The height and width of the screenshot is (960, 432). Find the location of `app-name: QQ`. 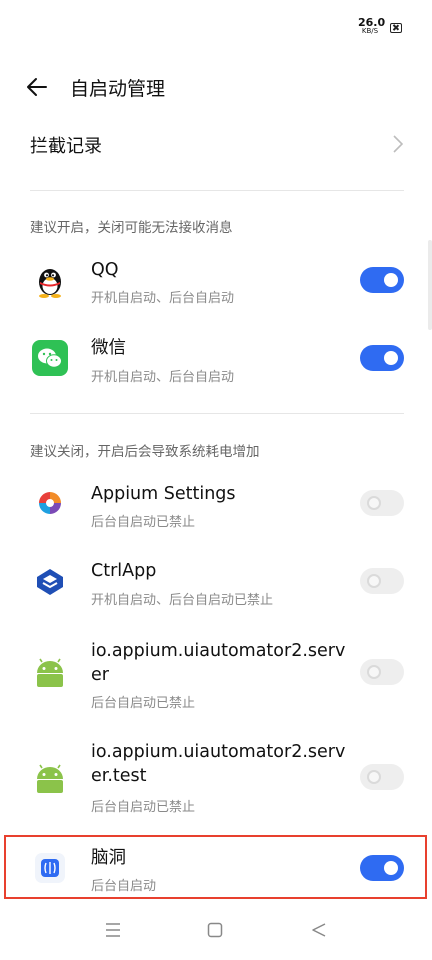

app-name: QQ is located at coordinates (105, 270).